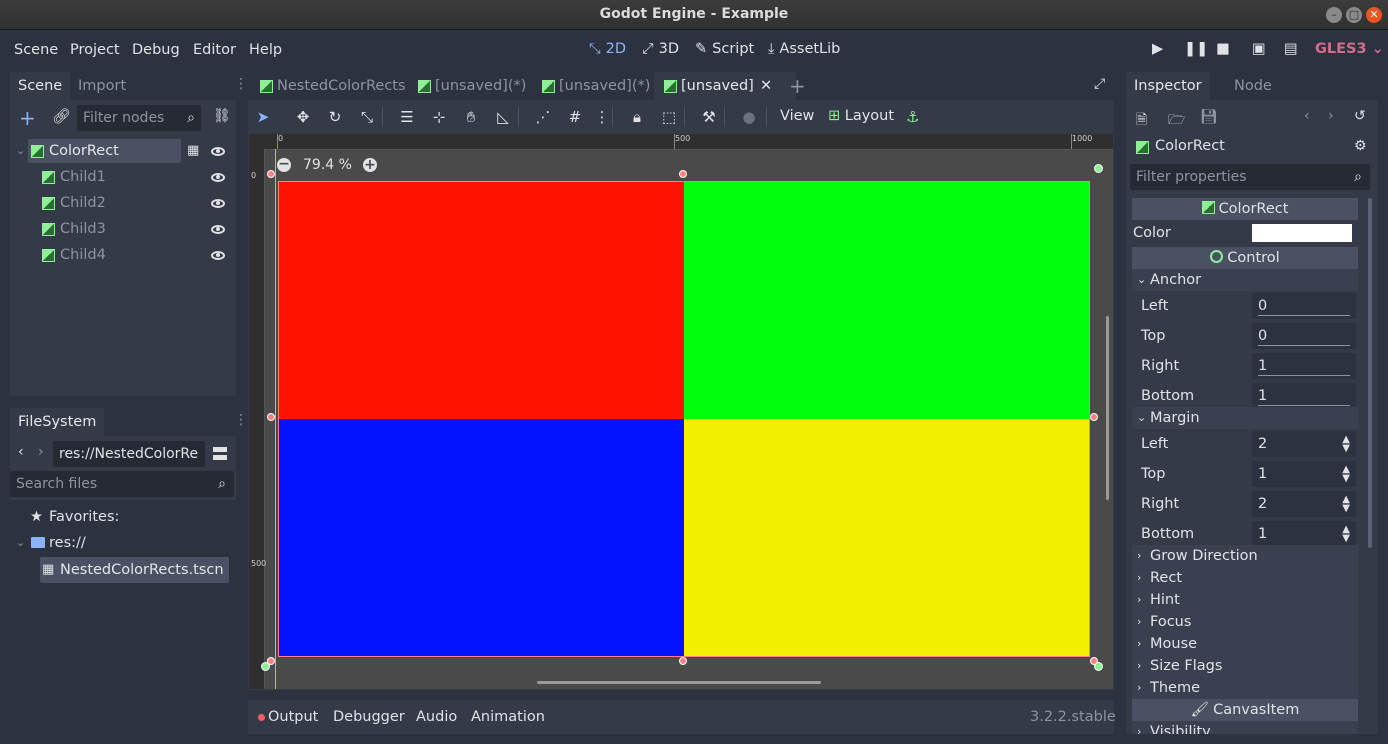  Describe the element at coordinates (1245, 666) in the screenshot. I see `group-size-flags: › Size Flags` at that location.